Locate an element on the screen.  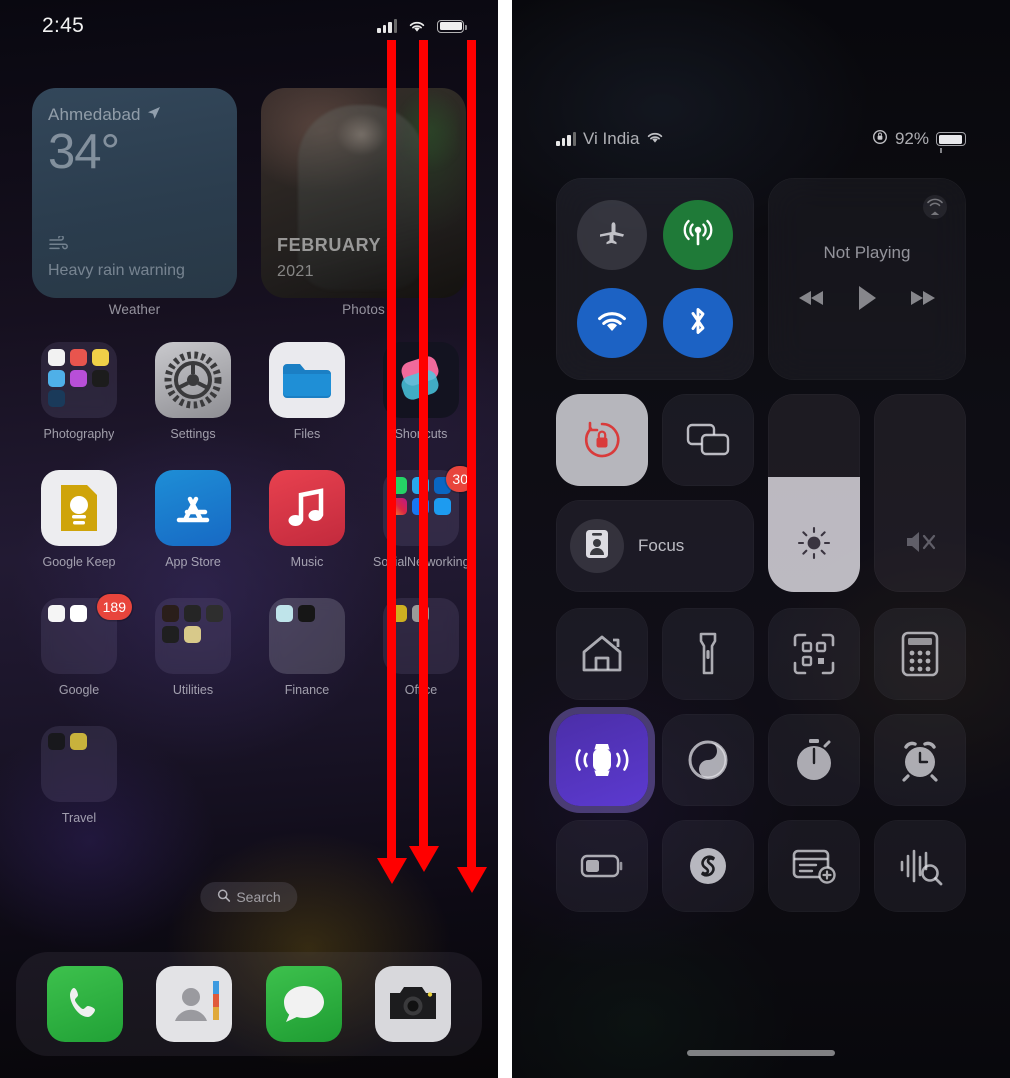
status-bar-indicators is located at coordinates (422, 26).